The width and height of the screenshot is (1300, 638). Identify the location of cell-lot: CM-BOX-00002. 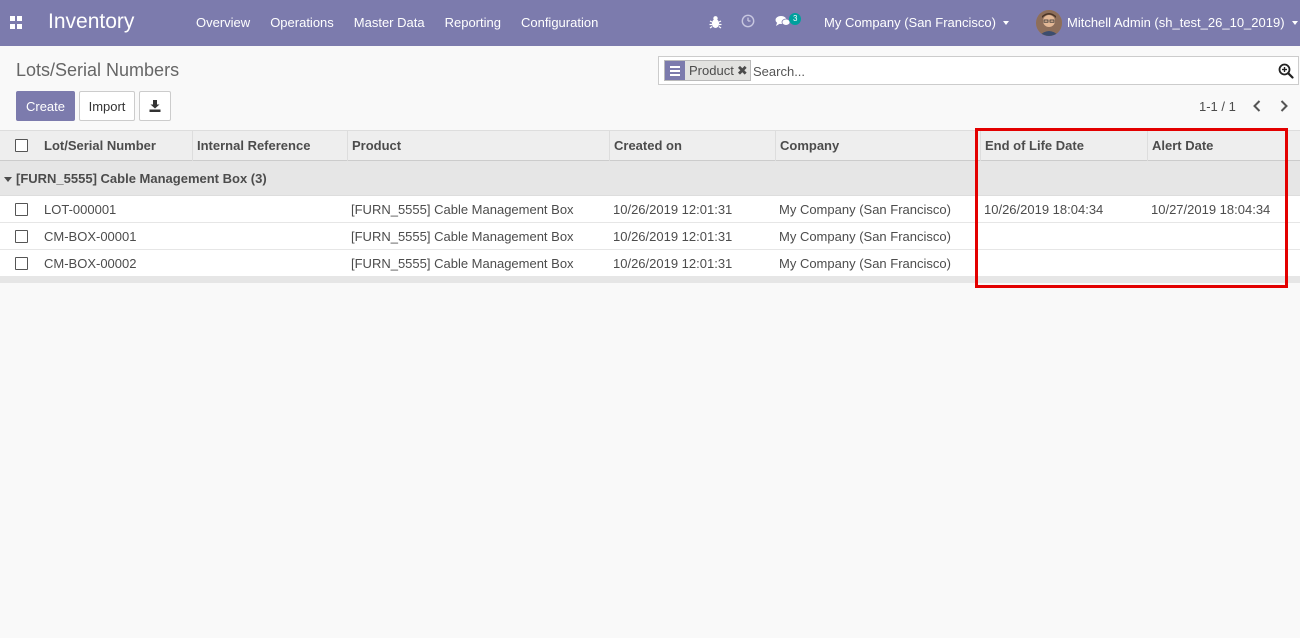
(90, 263).